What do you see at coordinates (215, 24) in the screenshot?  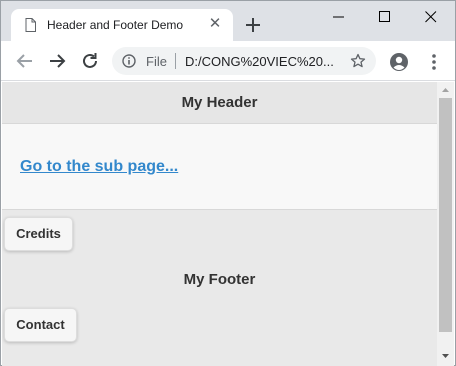 I see `close-icon: ✕` at bounding box center [215, 24].